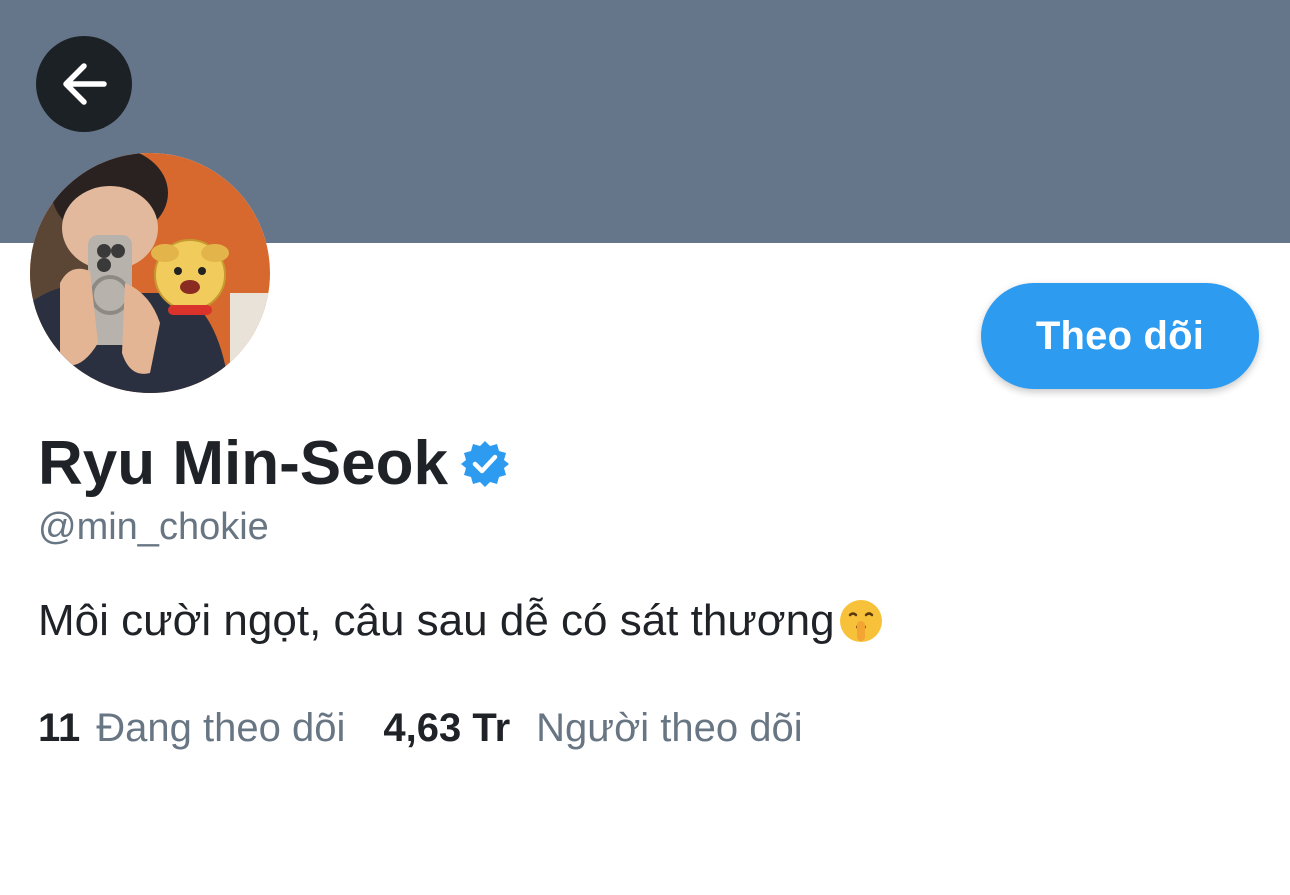  What do you see at coordinates (447, 728) in the screenshot?
I see `followers-count: 4,63 Tr` at bounding box center [447, 728].